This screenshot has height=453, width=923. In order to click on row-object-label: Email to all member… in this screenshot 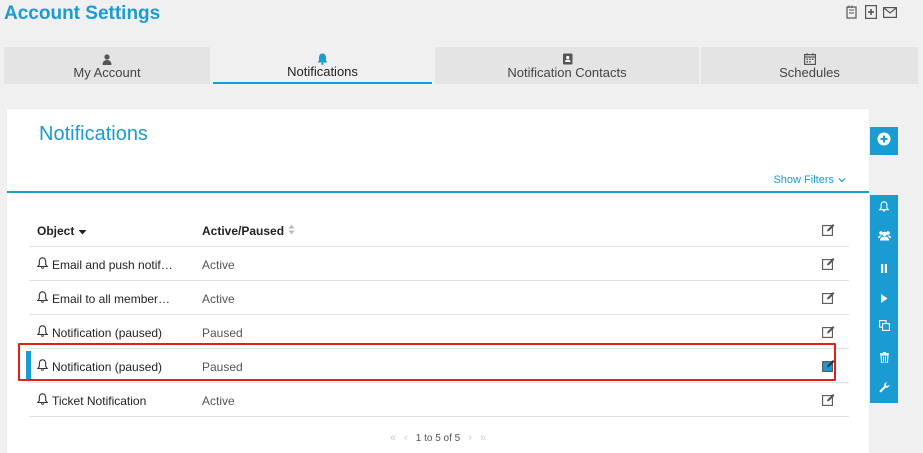, I will do `click(111, 298)`.